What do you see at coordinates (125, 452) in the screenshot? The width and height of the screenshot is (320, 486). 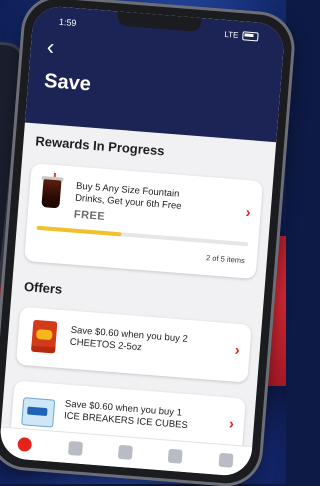 I see `location-icon` at bounding box center [125, 452].